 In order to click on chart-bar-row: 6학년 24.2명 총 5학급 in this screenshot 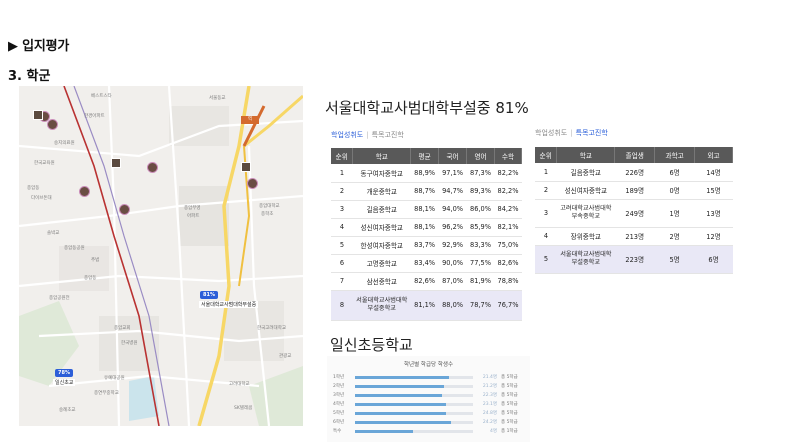, I will do `click(429, 422)`.